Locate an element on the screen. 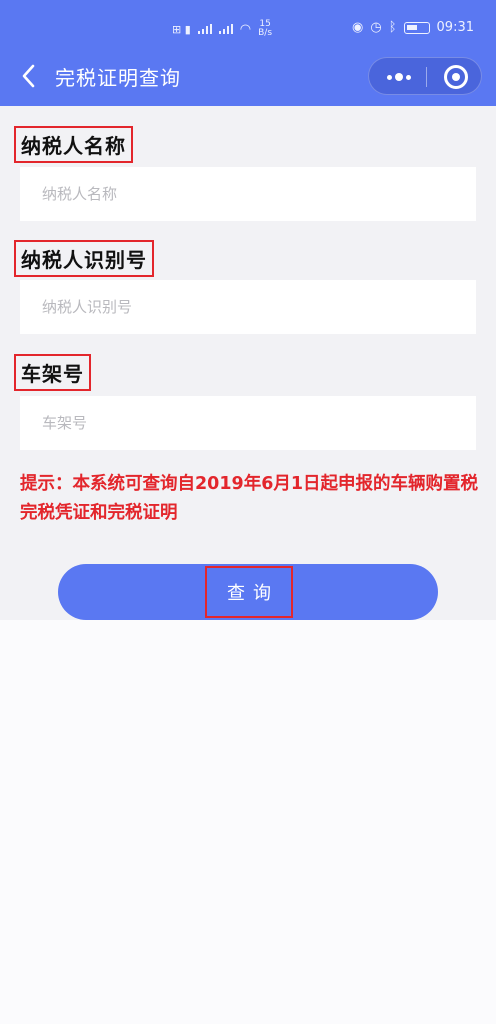 The image size is (496, 1024). status-right: ◉ ◷ ᛒ 09:31 is located at coordinates (413, 27).